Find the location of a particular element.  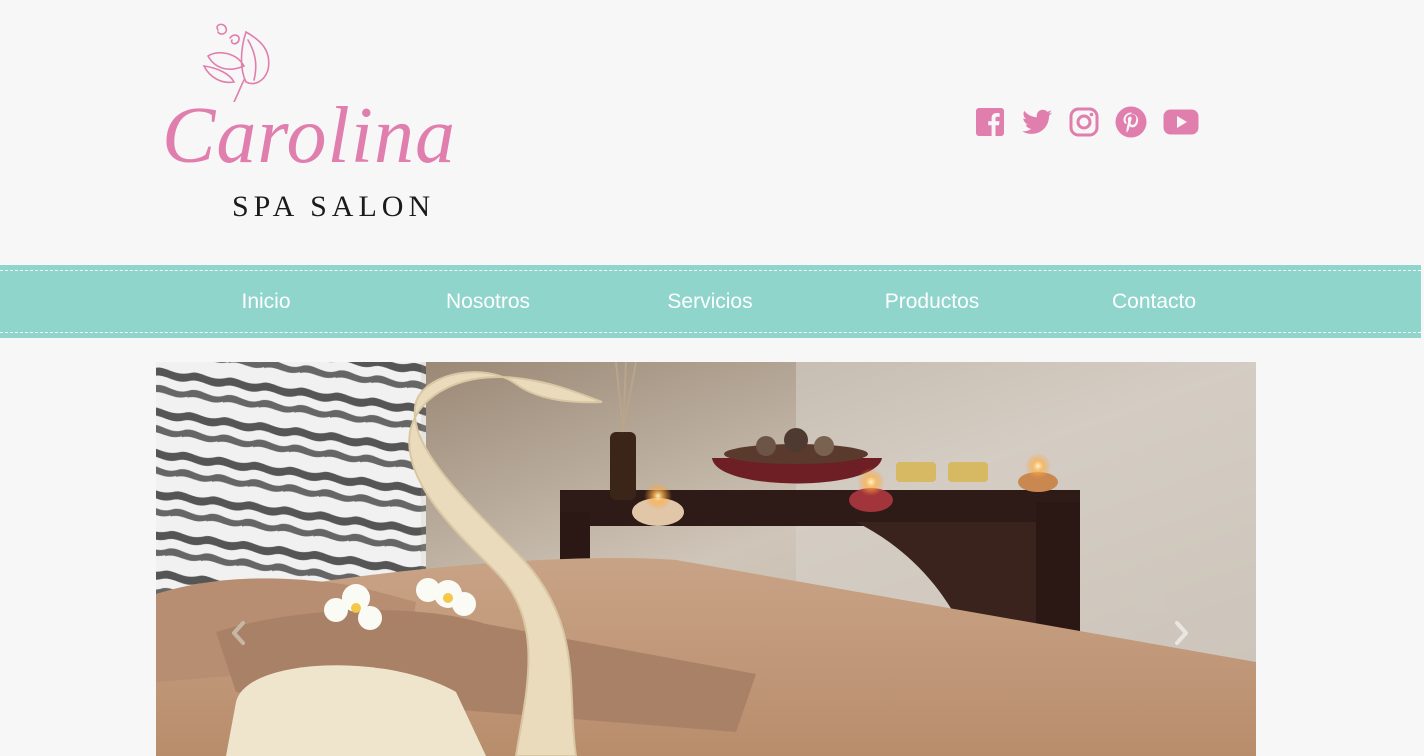

chevron-right-icon is located at coordinates (1181, 633).